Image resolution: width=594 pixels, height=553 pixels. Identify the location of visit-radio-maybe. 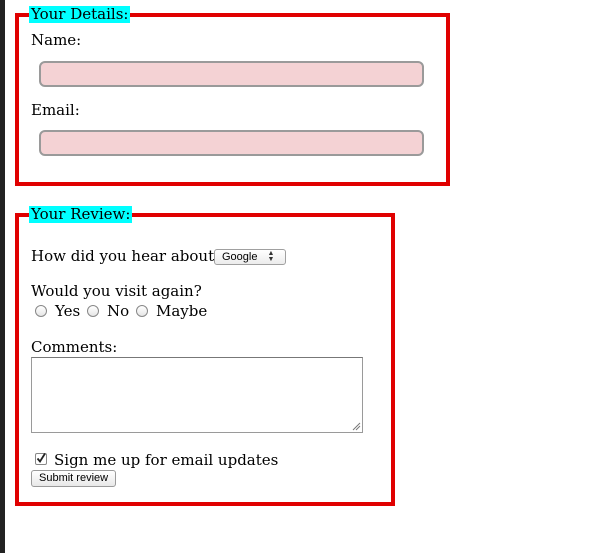
(142, 311).